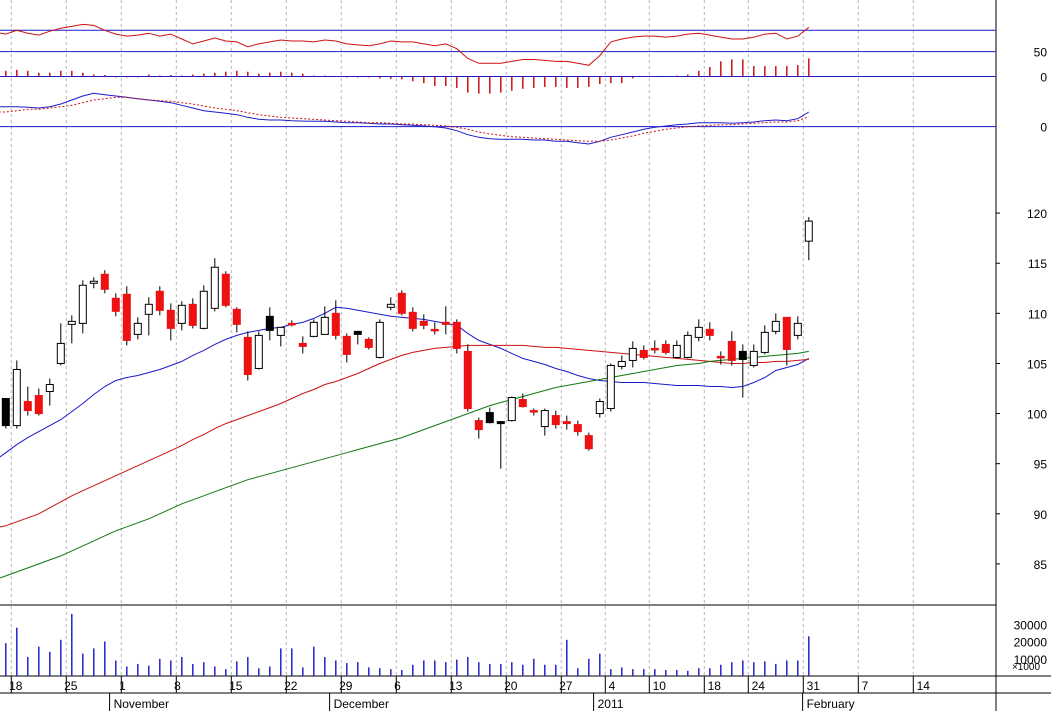 Image resolution: width=1051 pixels, height=711 pixels. I want to click on price-tick-label: 95, so click(1041, 465).